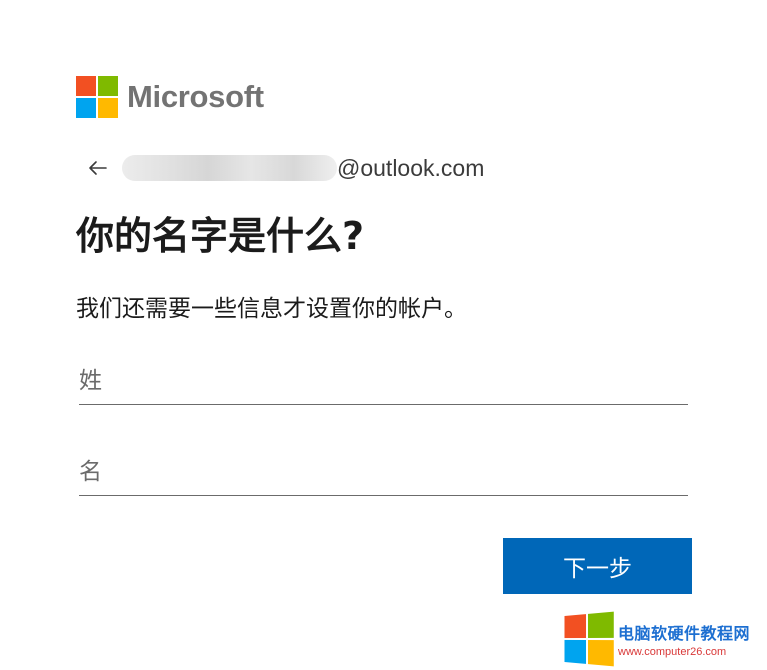  What do you see at coordinates (86, 108) in the screenshot?
I see `logo-square-blue` at bounding box center [86, 108].